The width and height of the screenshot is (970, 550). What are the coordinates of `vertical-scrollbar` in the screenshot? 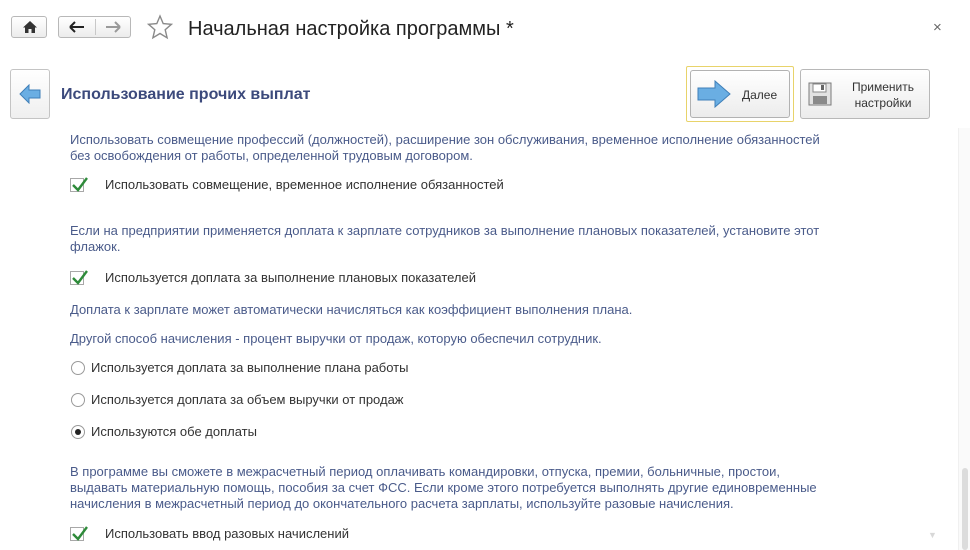 It's located at (964, 339).